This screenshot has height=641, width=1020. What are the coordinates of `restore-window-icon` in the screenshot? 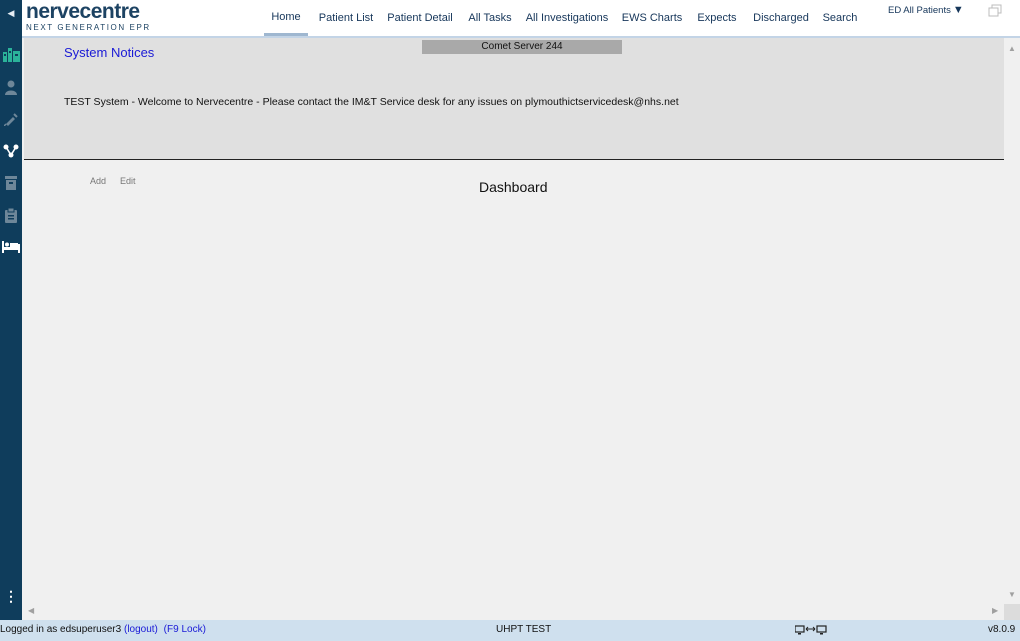 It's located at (995, 11).